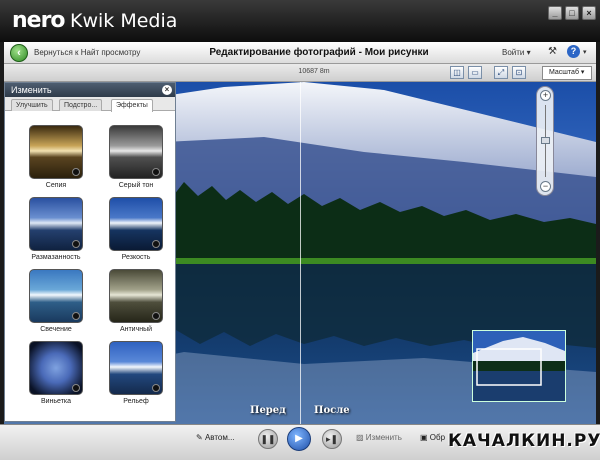 The width and height of the screenshot is (600, 460). Describe the element at coordinates (361, 437) in the screenshot. I see `edit-icon: ▨` at that location.